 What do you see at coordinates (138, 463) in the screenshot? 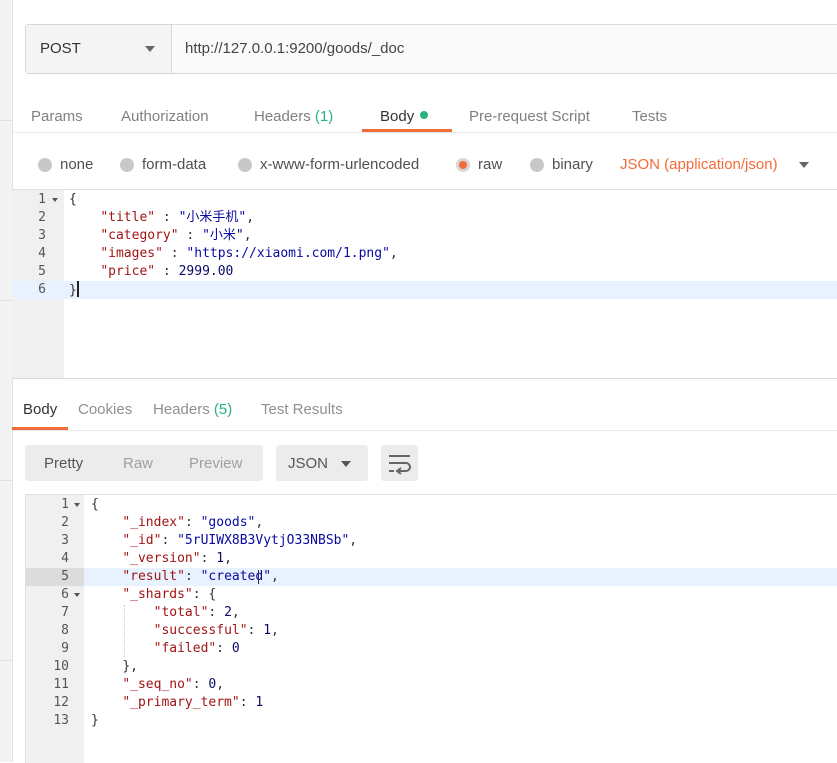
I see `view-raw-button: Raw` at bounding box center [138, 463].